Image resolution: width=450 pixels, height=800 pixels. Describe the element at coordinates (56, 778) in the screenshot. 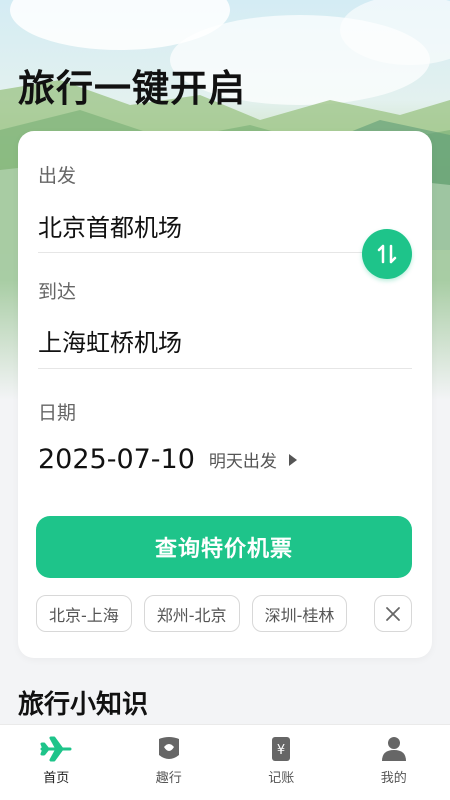

I see `tab-label: 首页` at that location.